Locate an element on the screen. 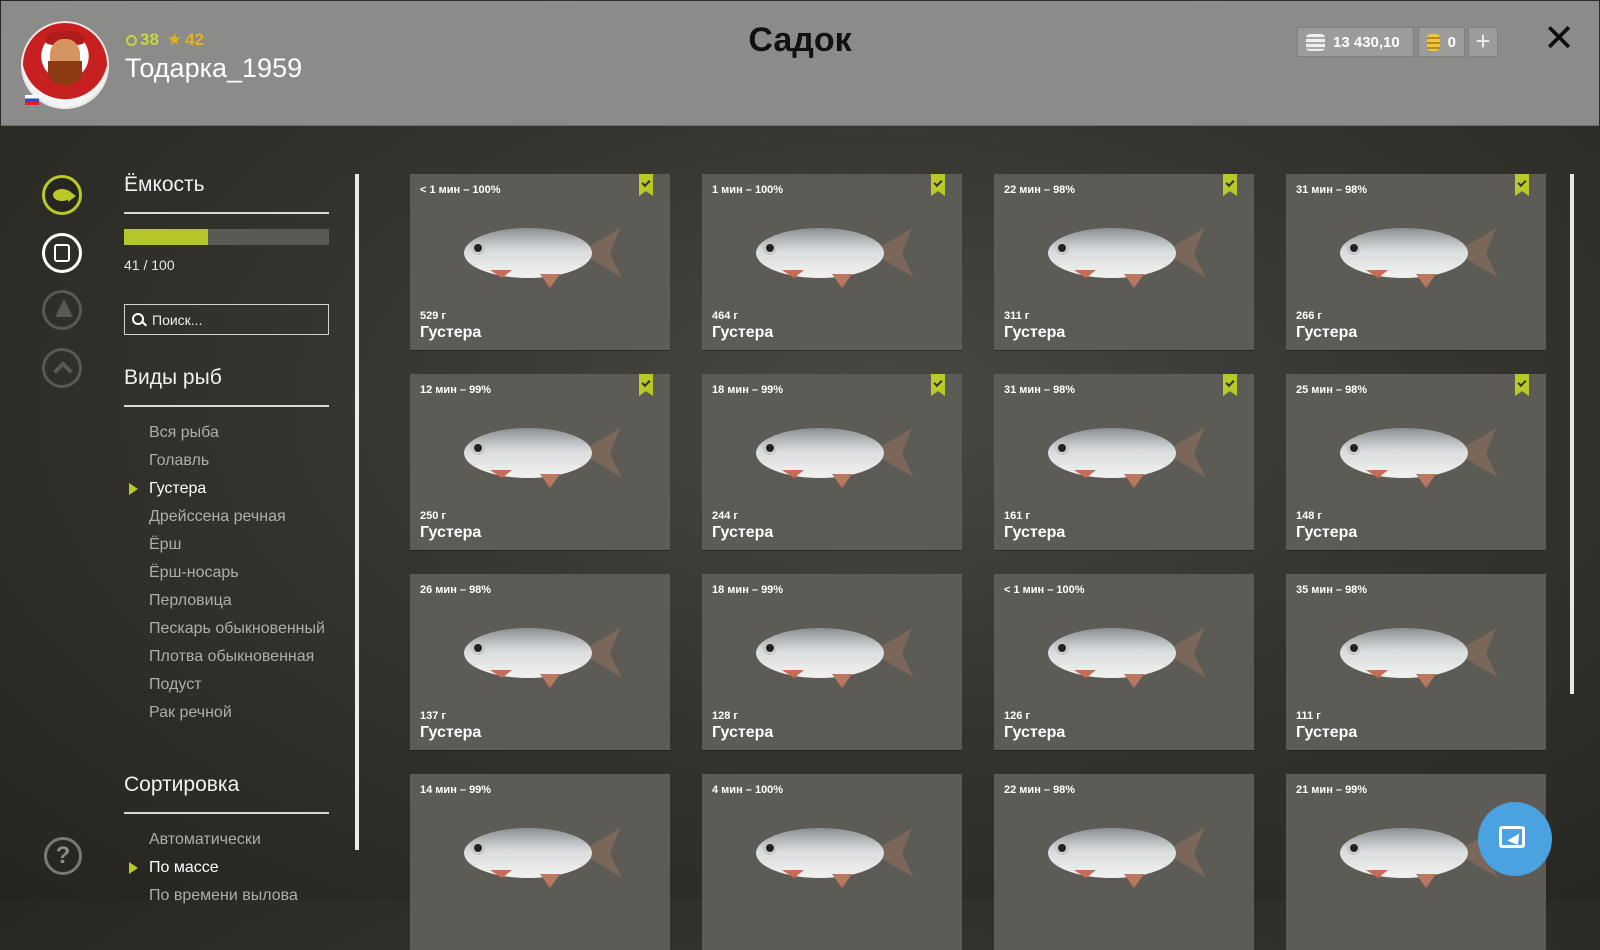  fish-card: 31 мин – 98% 161 г Густера is located at coordinates (1124, 462).